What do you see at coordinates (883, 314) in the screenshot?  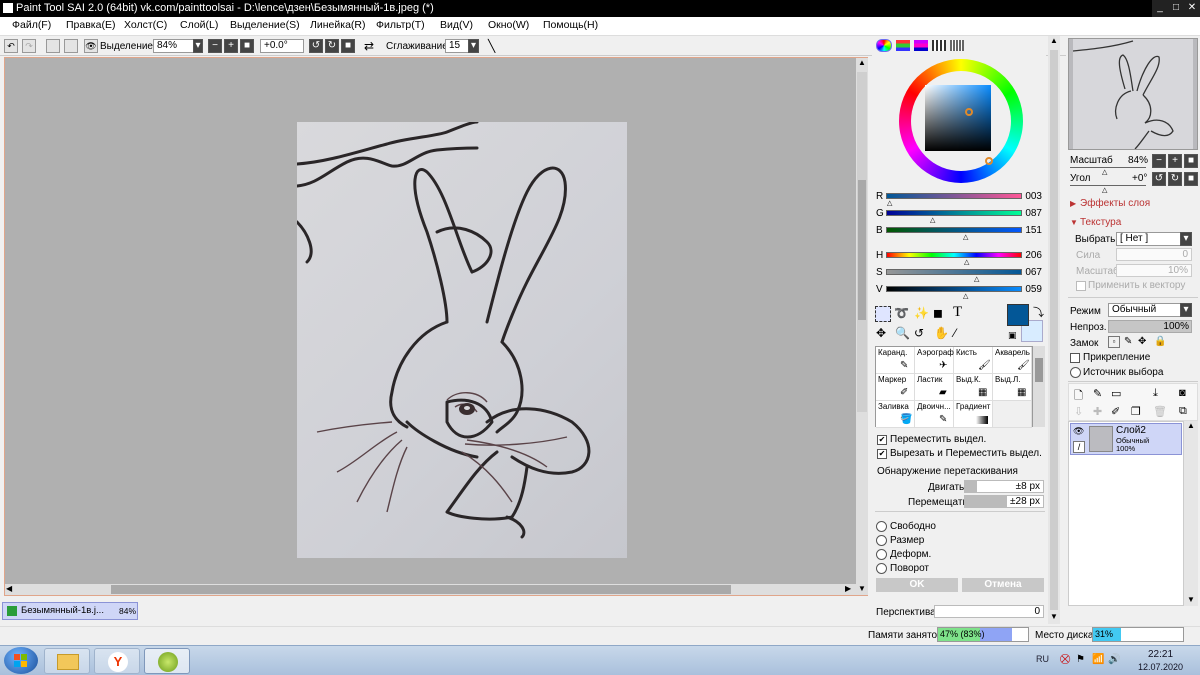 I see `rect-select-icon` at bounding box center [883, 314].